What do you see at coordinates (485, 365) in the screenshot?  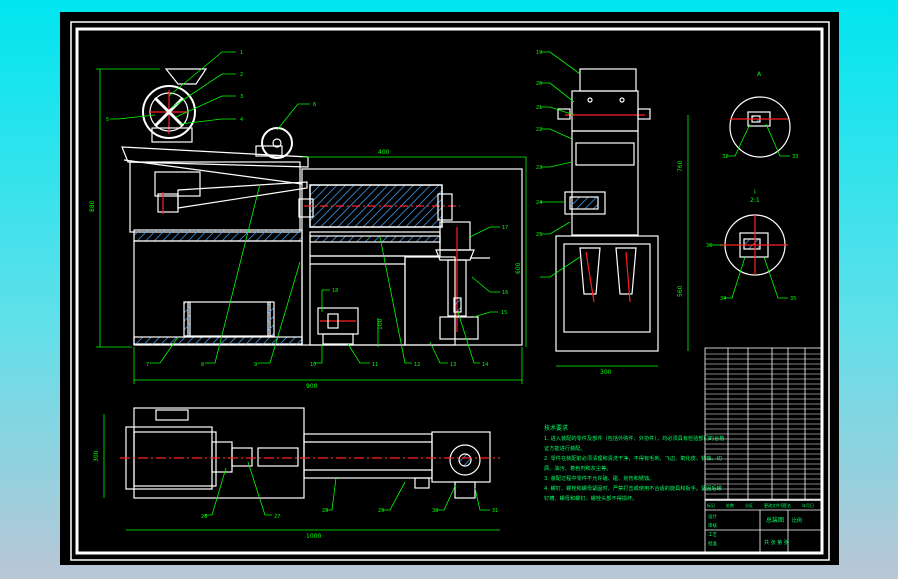 I see `part-number-label: 14` at bounding box center [485, 365].